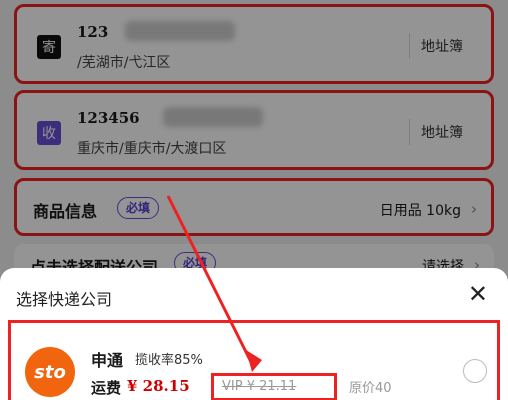 The image size is (508, 400). I want to click on fee-label: 运费, so click(106, 388).